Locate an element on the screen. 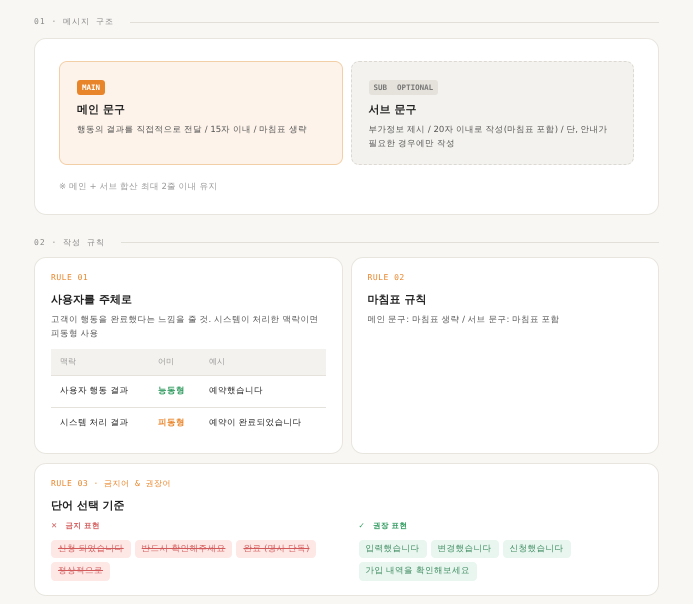 The width and height of the screenshot is (693, 604). block-title: 서브 문구 is located at coordinates (393, 110).